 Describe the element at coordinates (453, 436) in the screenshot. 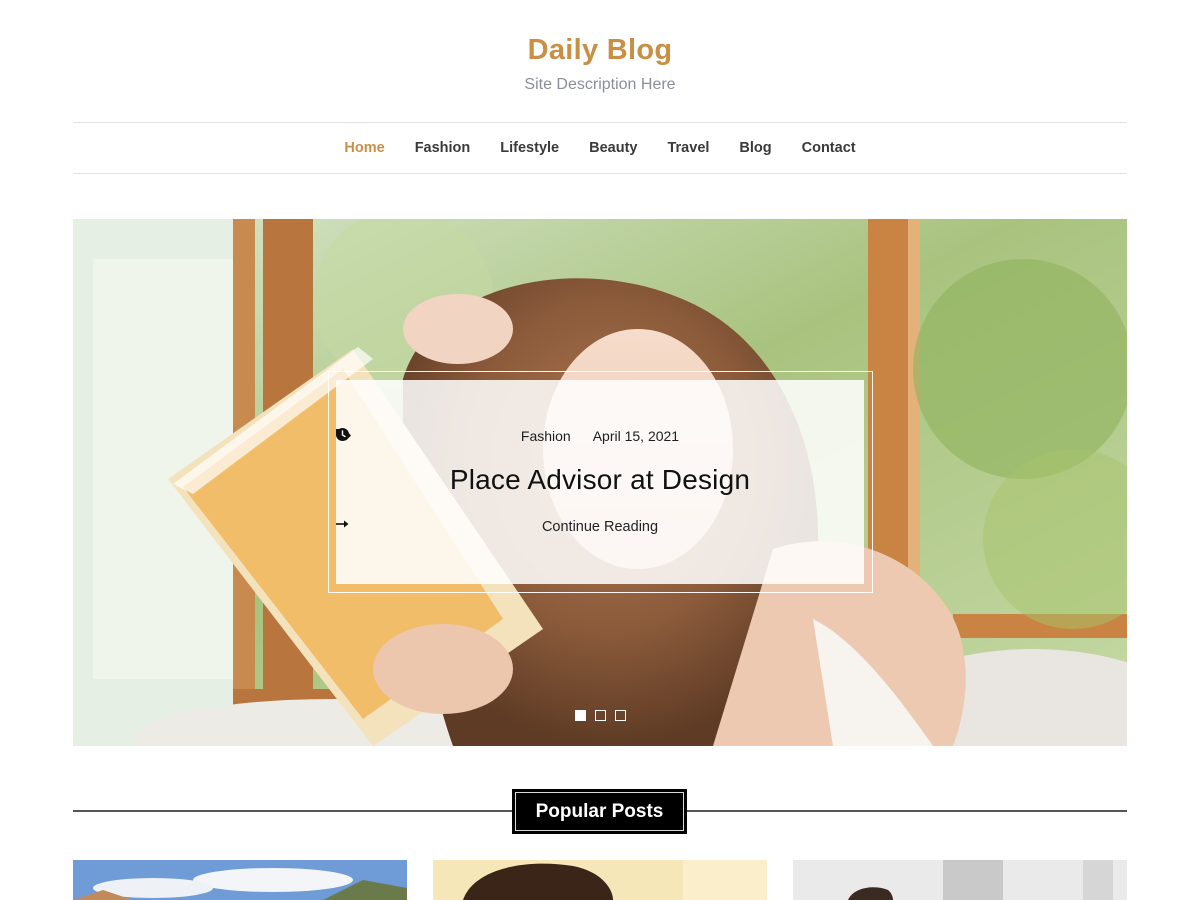

I see `hero-category: Fashion` at that location.